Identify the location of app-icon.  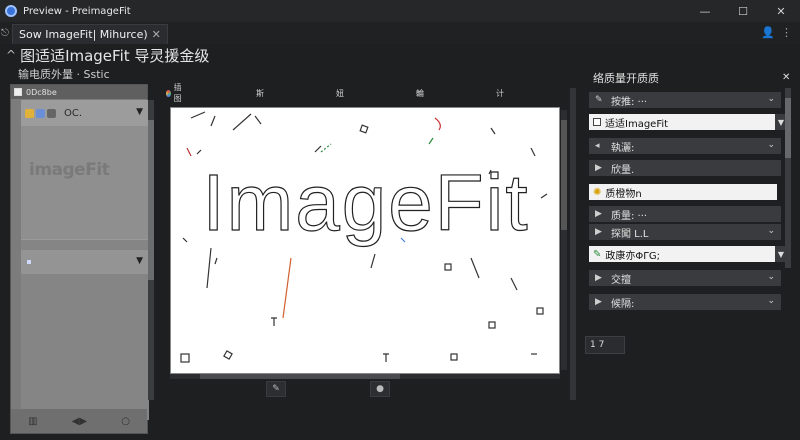
(11, 11).